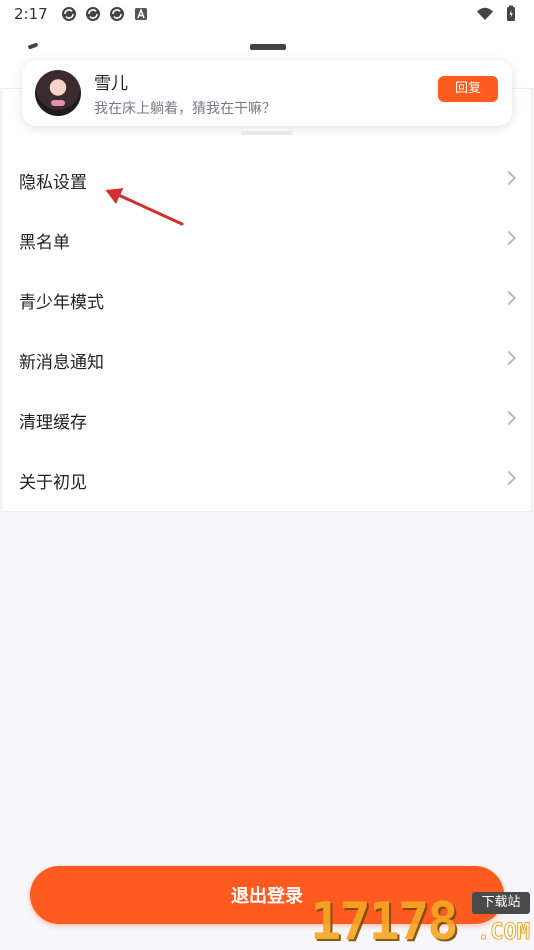  I want to click on notification-sender: 雪儿, so click(111, 83).